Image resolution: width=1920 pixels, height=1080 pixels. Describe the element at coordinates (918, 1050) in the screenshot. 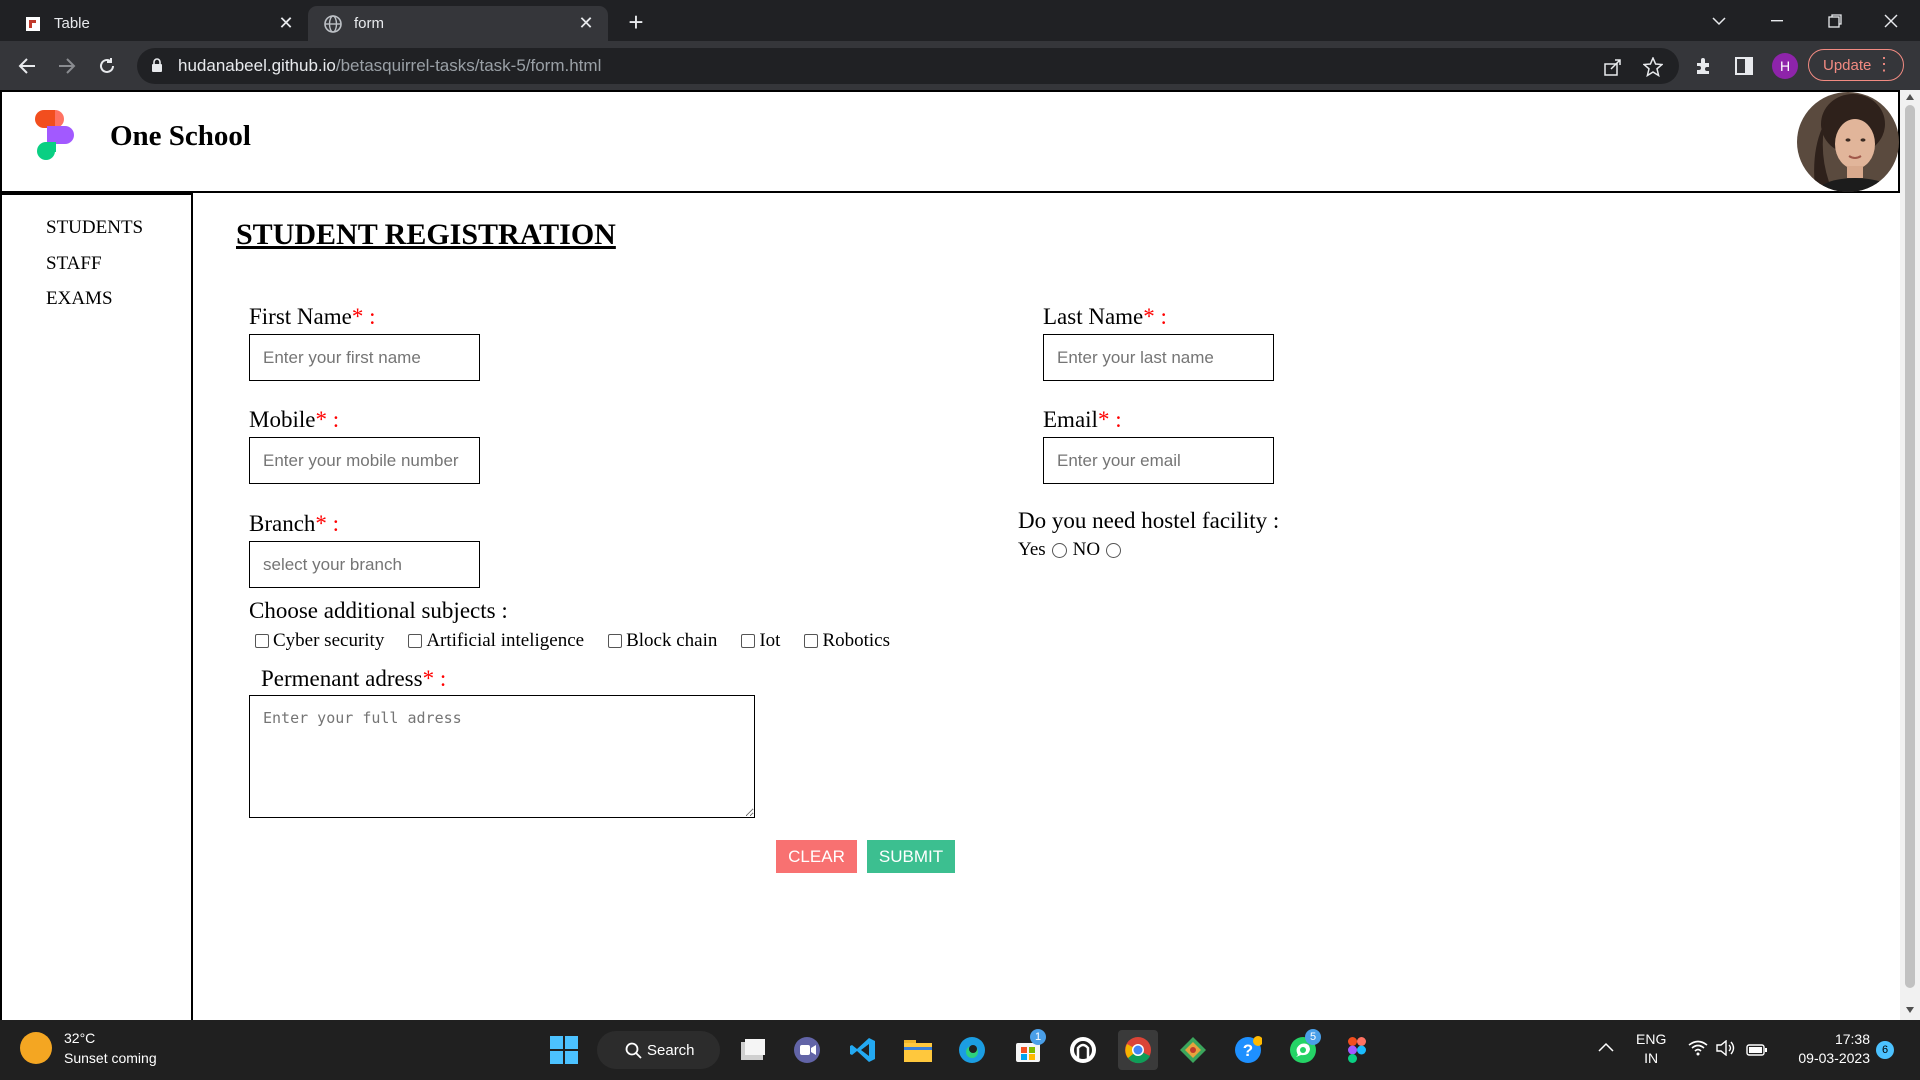

I see `file-explorer-icon` at that location.